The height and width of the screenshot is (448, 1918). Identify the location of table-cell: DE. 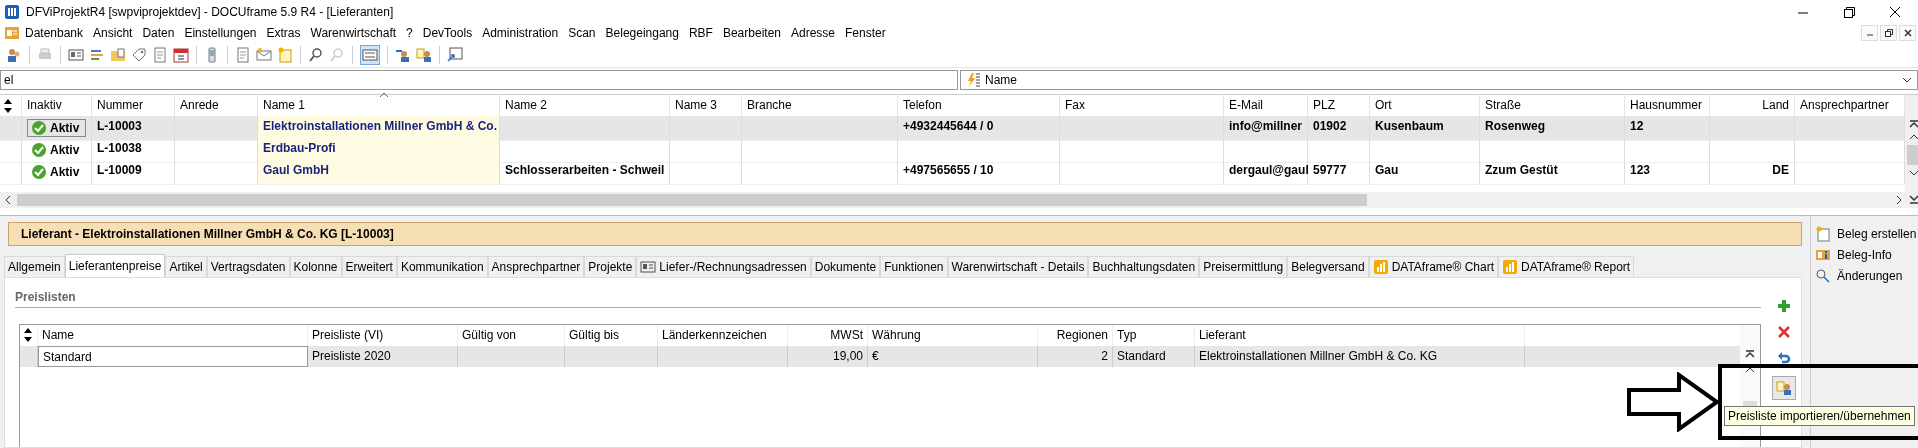
(1752, 172).